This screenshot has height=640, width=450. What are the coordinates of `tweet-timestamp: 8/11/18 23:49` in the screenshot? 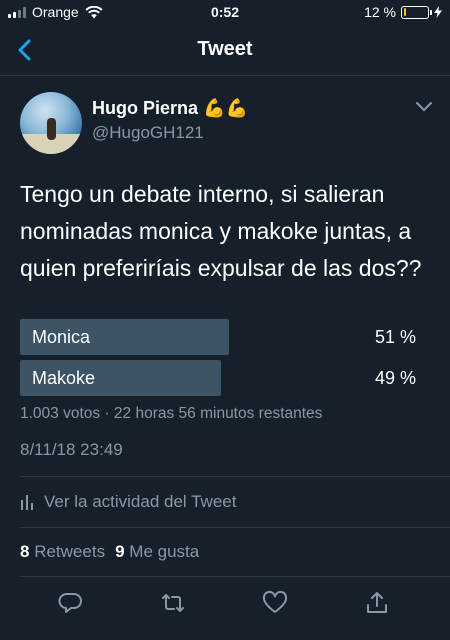 It's located at (71, 449).